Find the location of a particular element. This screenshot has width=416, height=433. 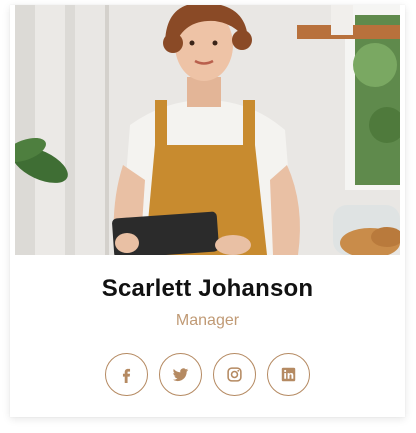

twitter-button is located at coordinates (180, 374).